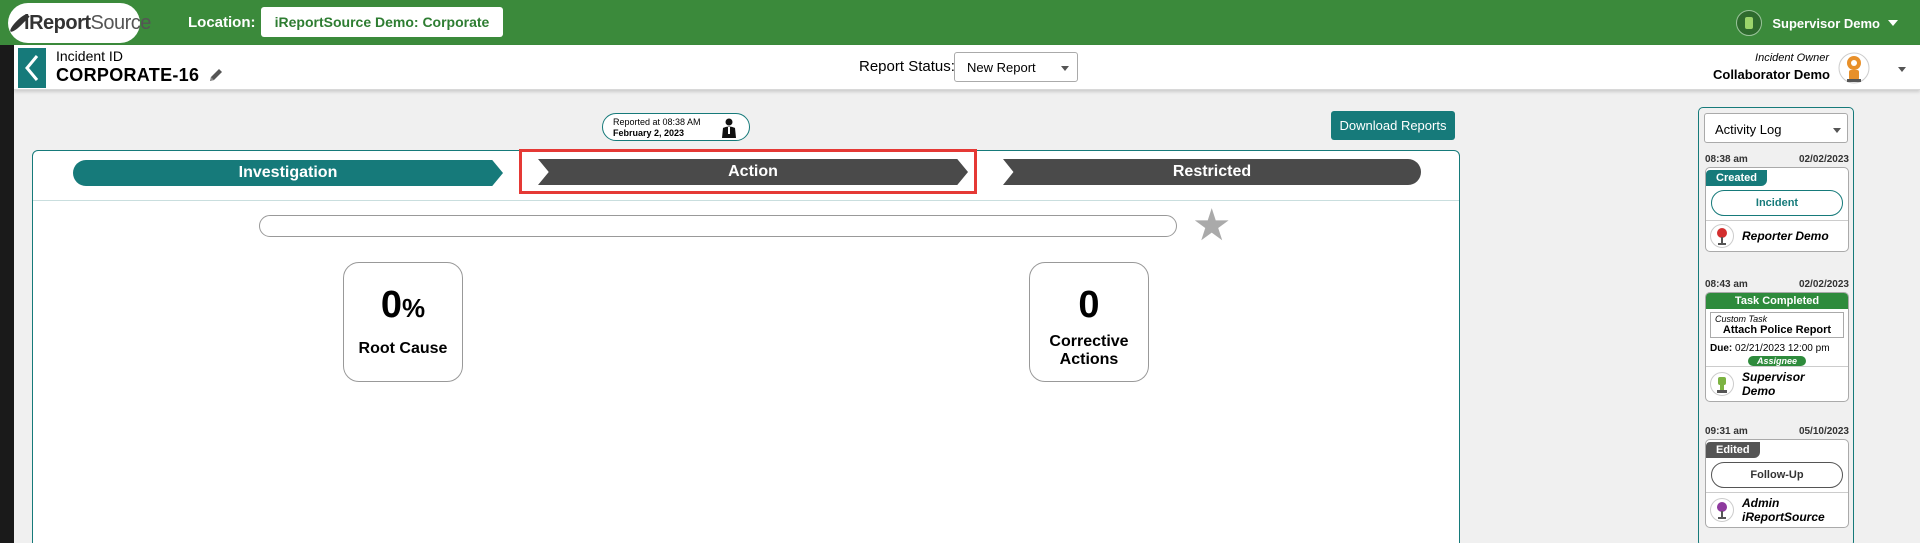 The width and height of the screenshot is (1920, 543). Describe the element at coordinates (1792, 58) in the screenshot. I see `incident-owner-label: Incident Owner` at that location.